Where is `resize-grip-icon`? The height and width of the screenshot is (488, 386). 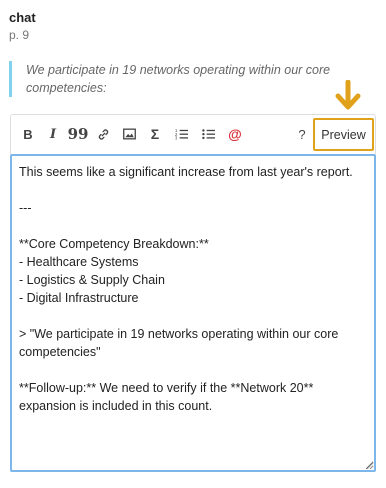
resize-grip-icon is located at coordinates (370, 466).